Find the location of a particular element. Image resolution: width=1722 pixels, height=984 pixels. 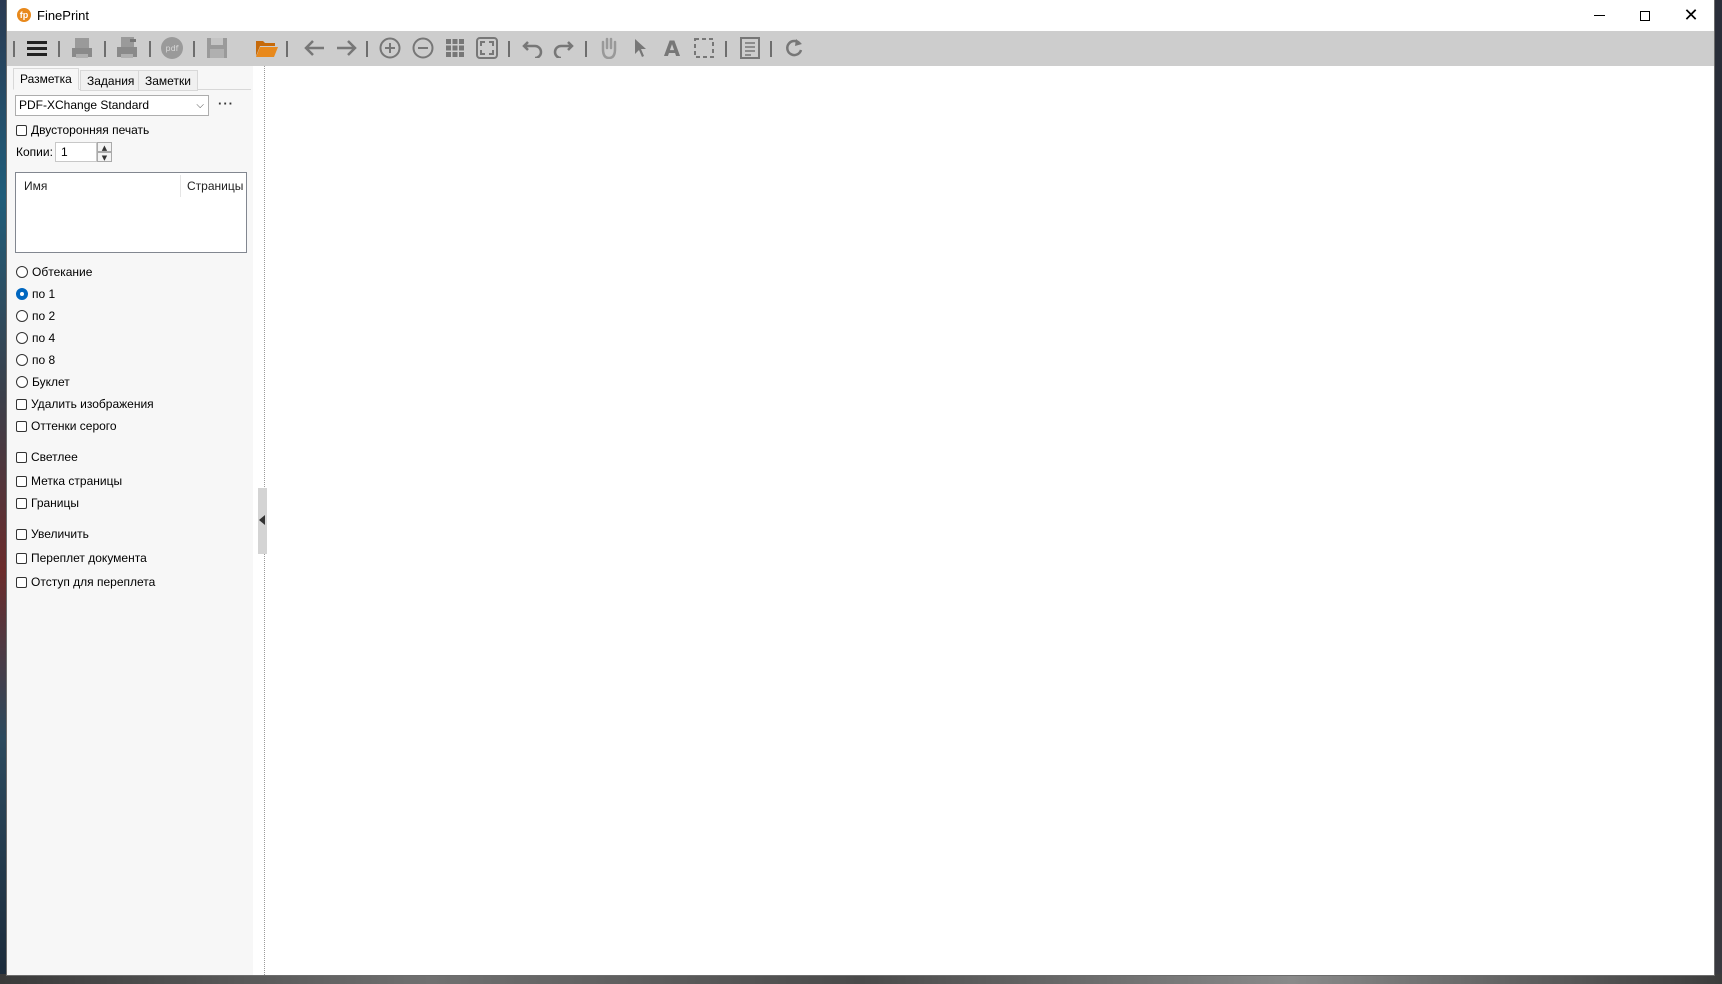

column-header-pages: Страницы is located at coordinates (215, 186).